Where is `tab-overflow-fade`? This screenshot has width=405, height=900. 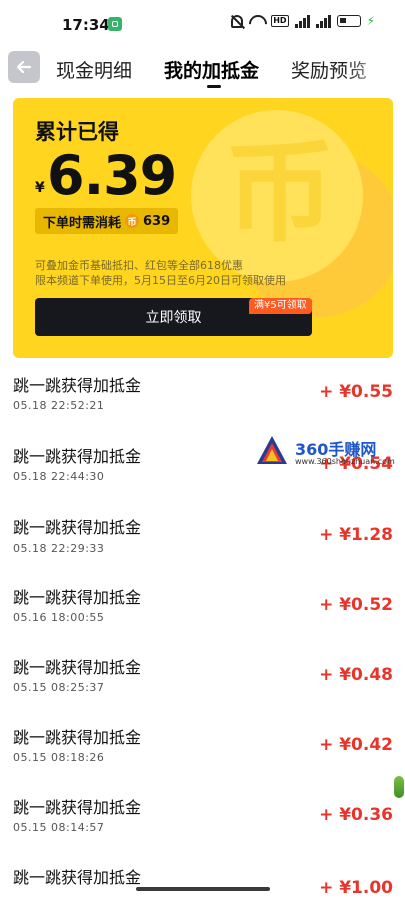 tab-overflow-fade is located at coordinates (375, 70).